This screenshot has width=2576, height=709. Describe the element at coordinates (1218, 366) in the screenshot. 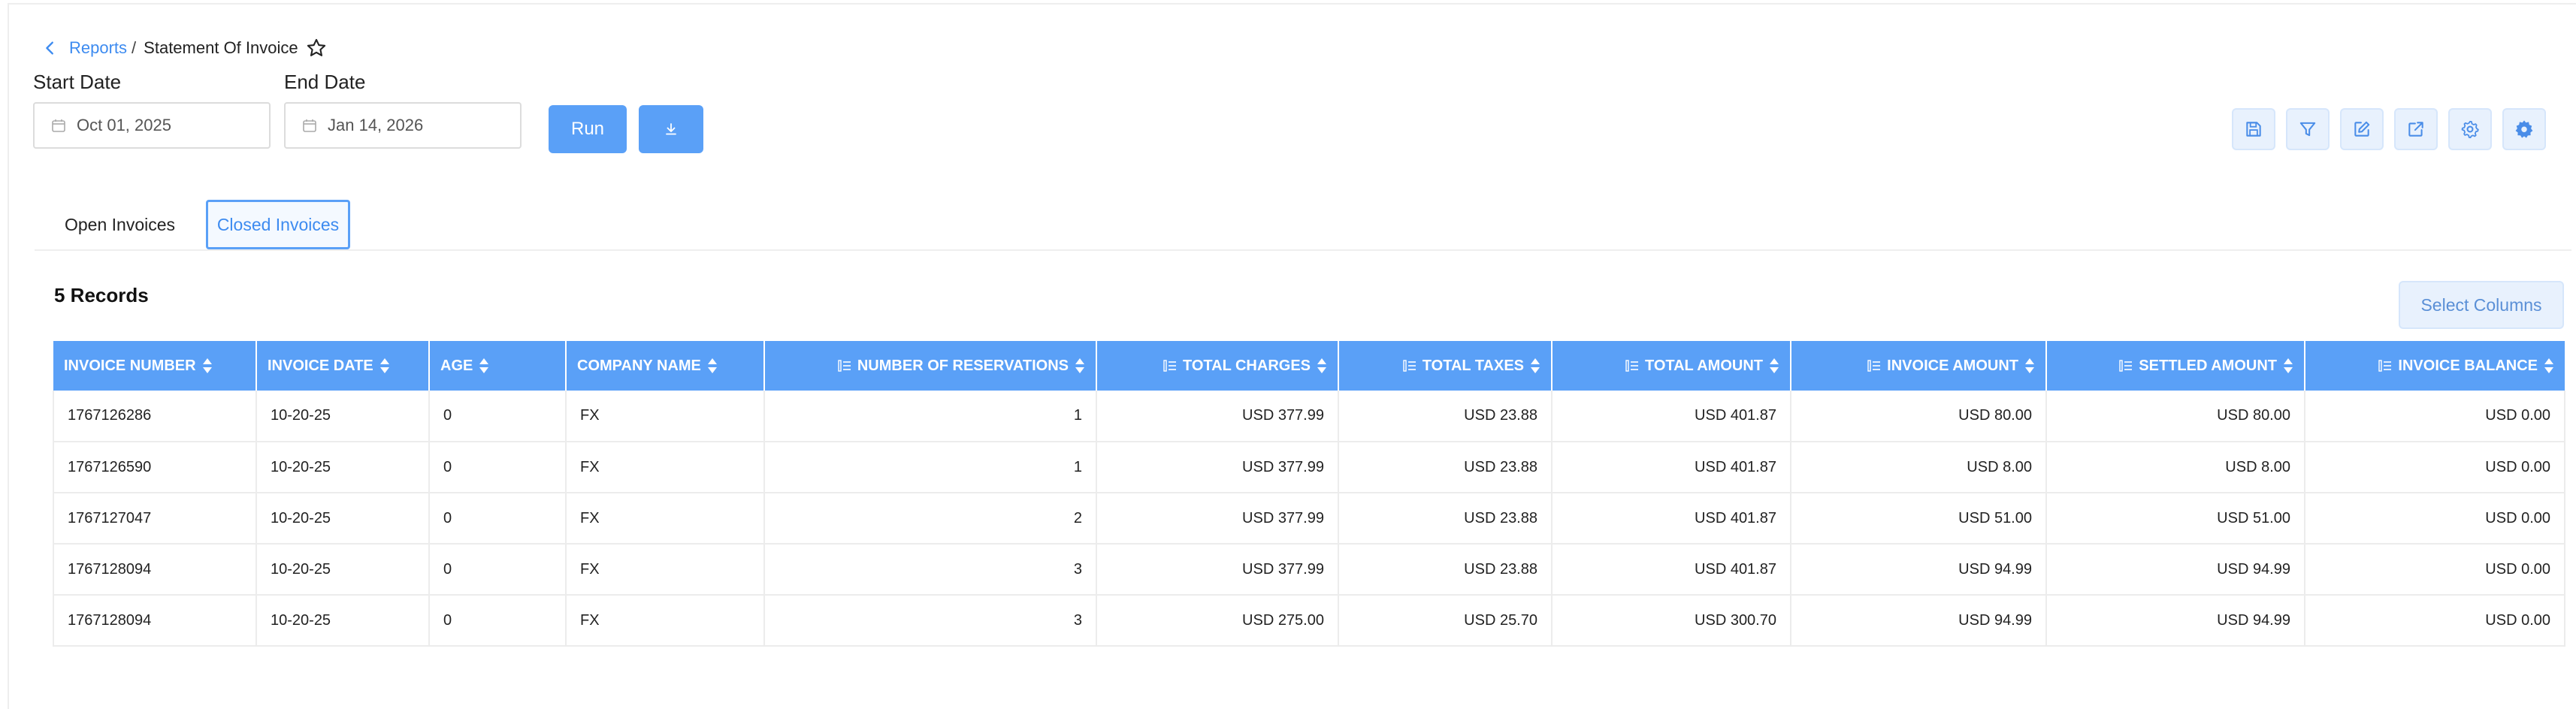

I see `column-header: Total Charges` at that location.